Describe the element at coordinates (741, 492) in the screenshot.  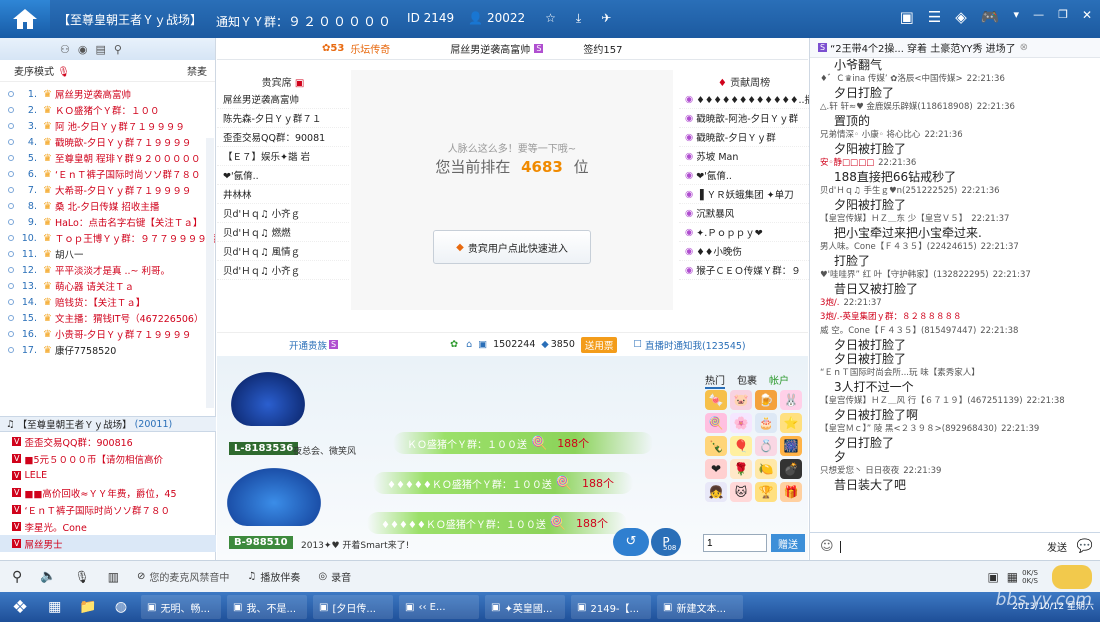
I see `gift-item: 🐱` at that location.